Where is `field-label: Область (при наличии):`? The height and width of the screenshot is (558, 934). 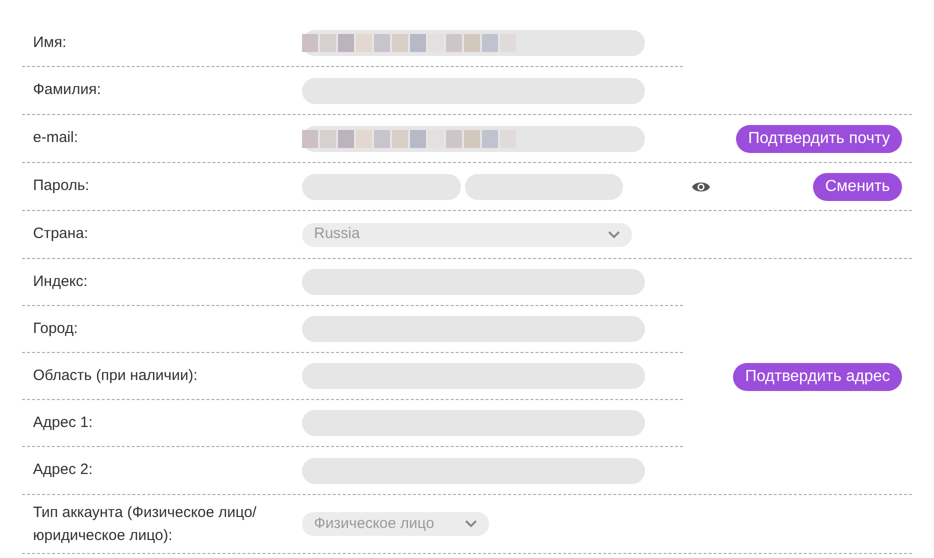 field-label: Область (при наличии): is located at coordinates (115, 375).